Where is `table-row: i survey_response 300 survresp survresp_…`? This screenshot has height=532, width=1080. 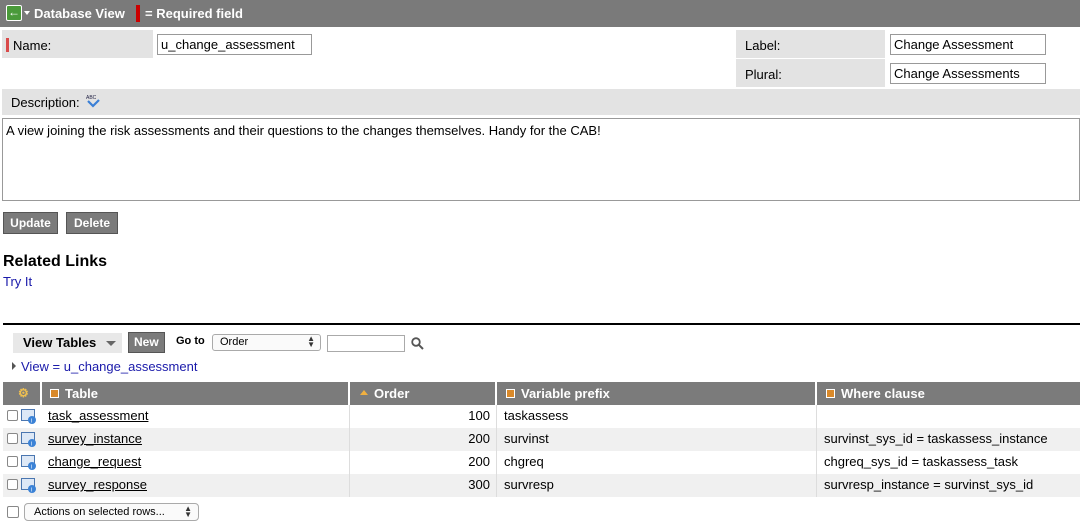 table-row: i survey_response 300 survresp survresp_… is located at coordinates (541, 485).